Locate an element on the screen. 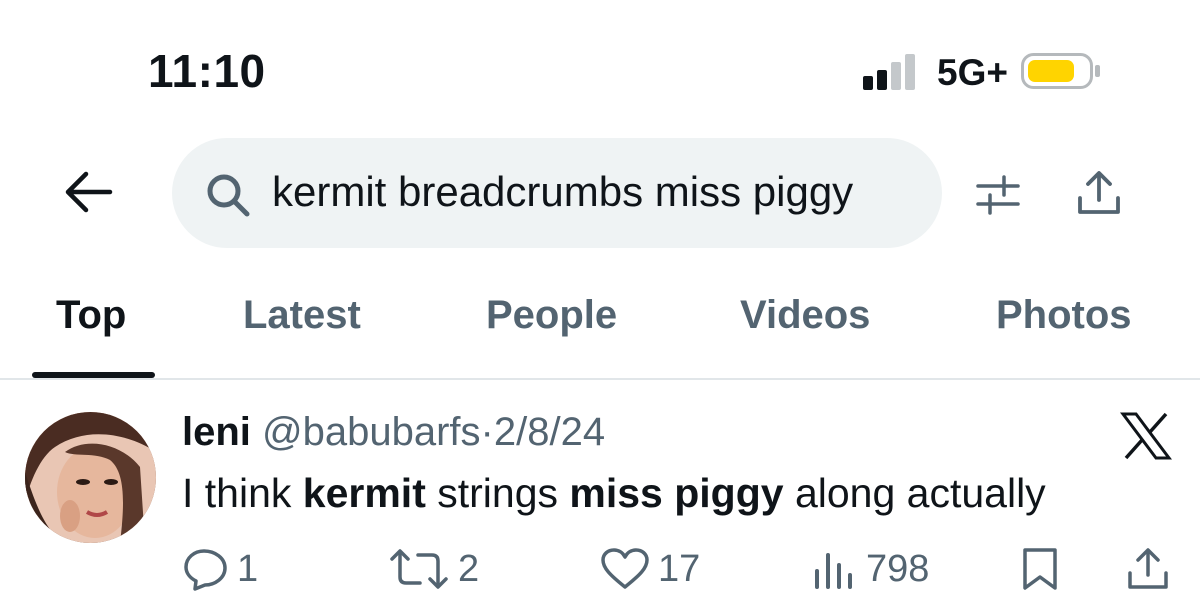  reply-count: 1 is located at coordinates (248, 568).